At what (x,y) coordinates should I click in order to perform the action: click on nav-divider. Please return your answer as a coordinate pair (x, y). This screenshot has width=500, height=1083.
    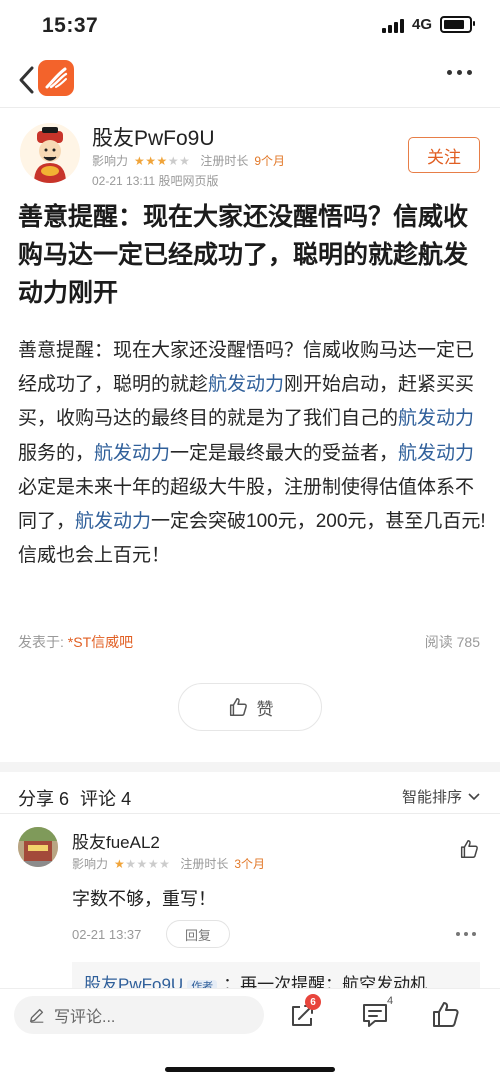
    Looking at the image, I should click on (250, 107).